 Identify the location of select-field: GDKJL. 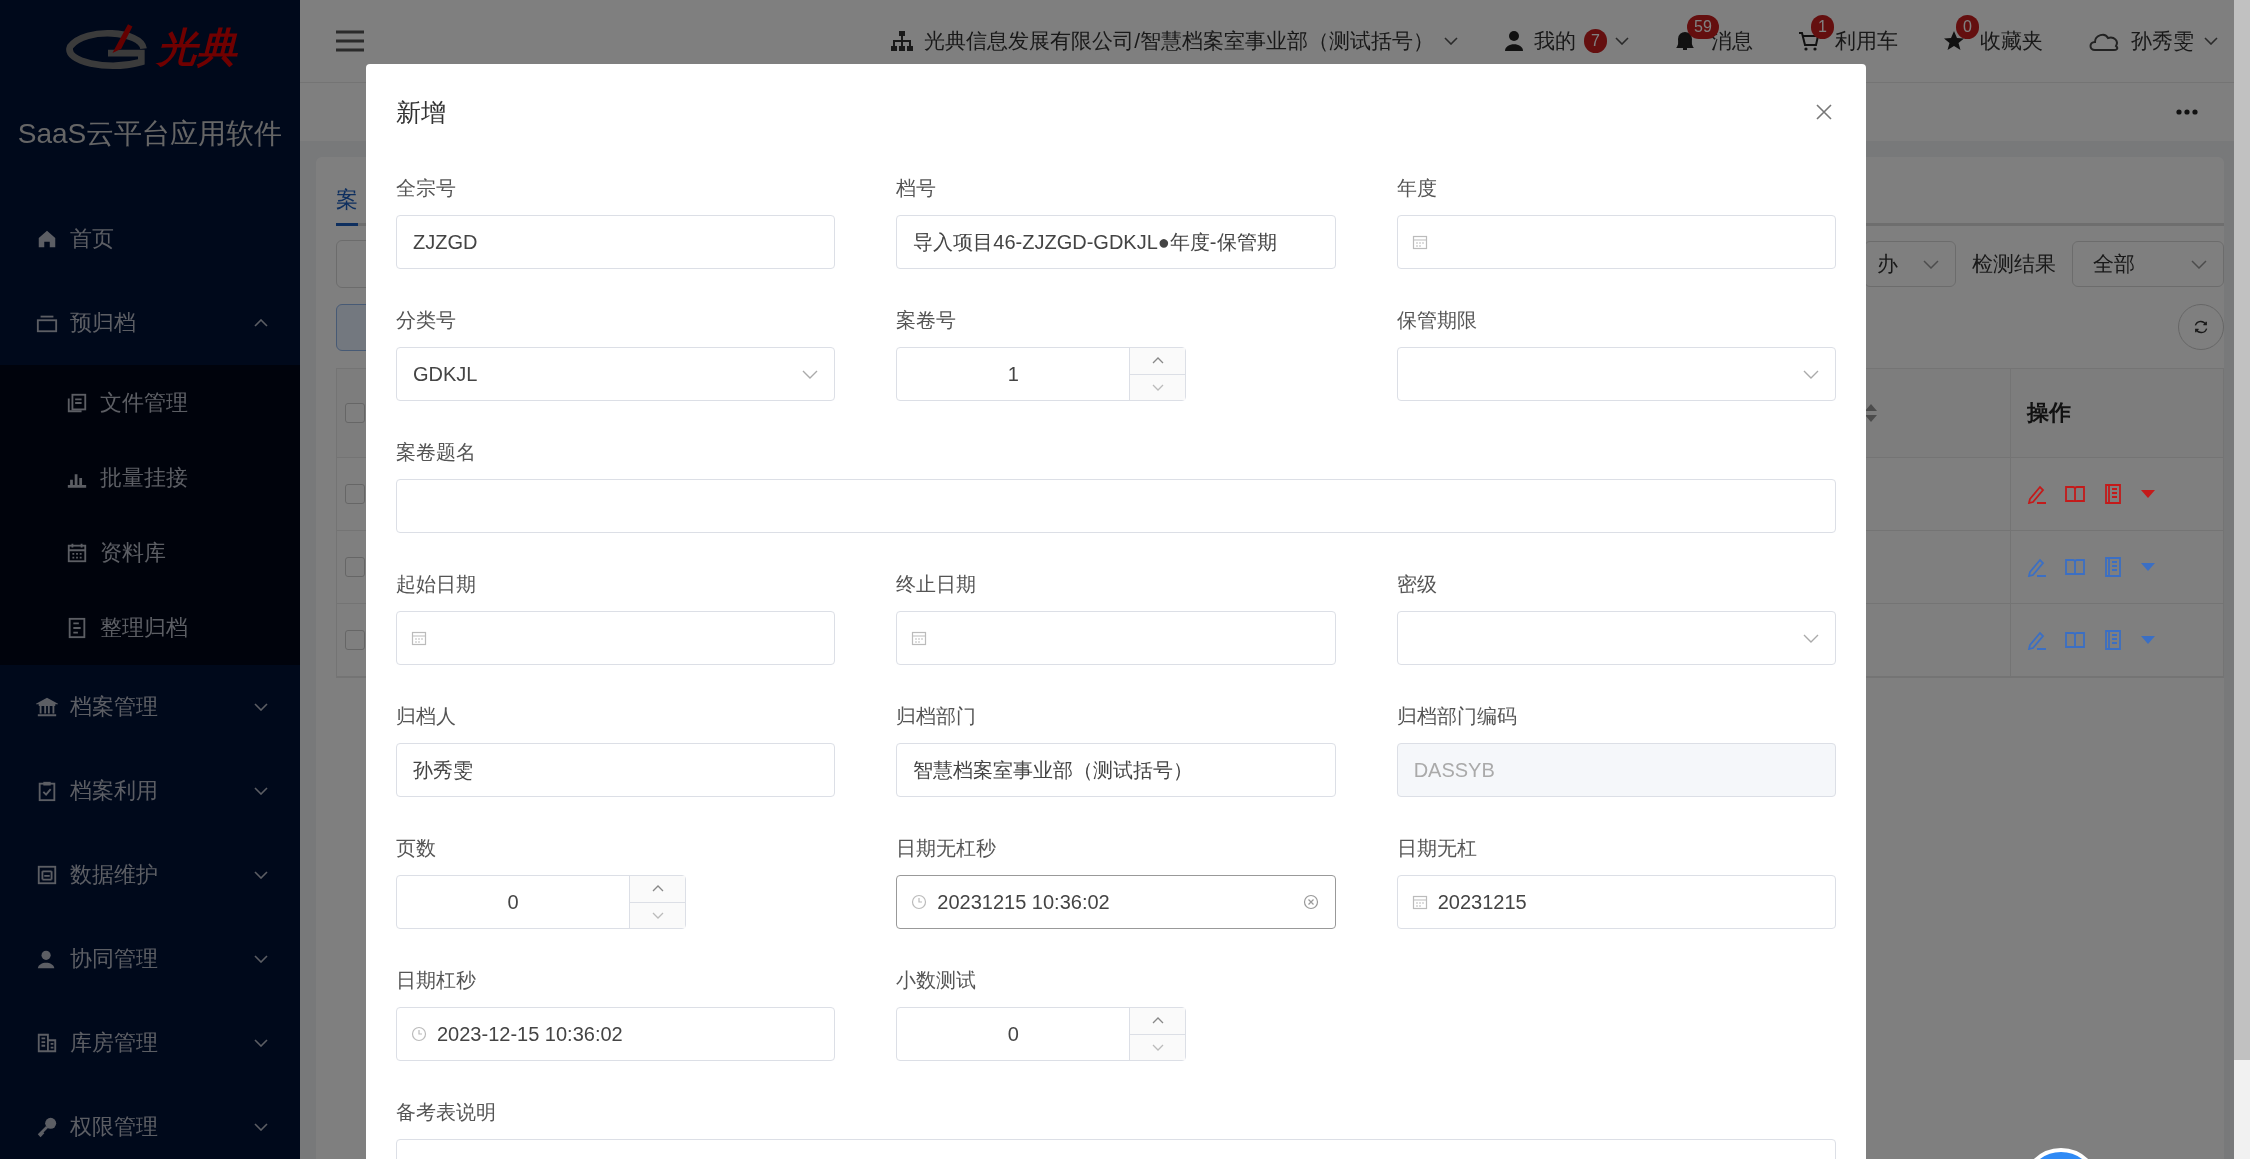
(616, 374).